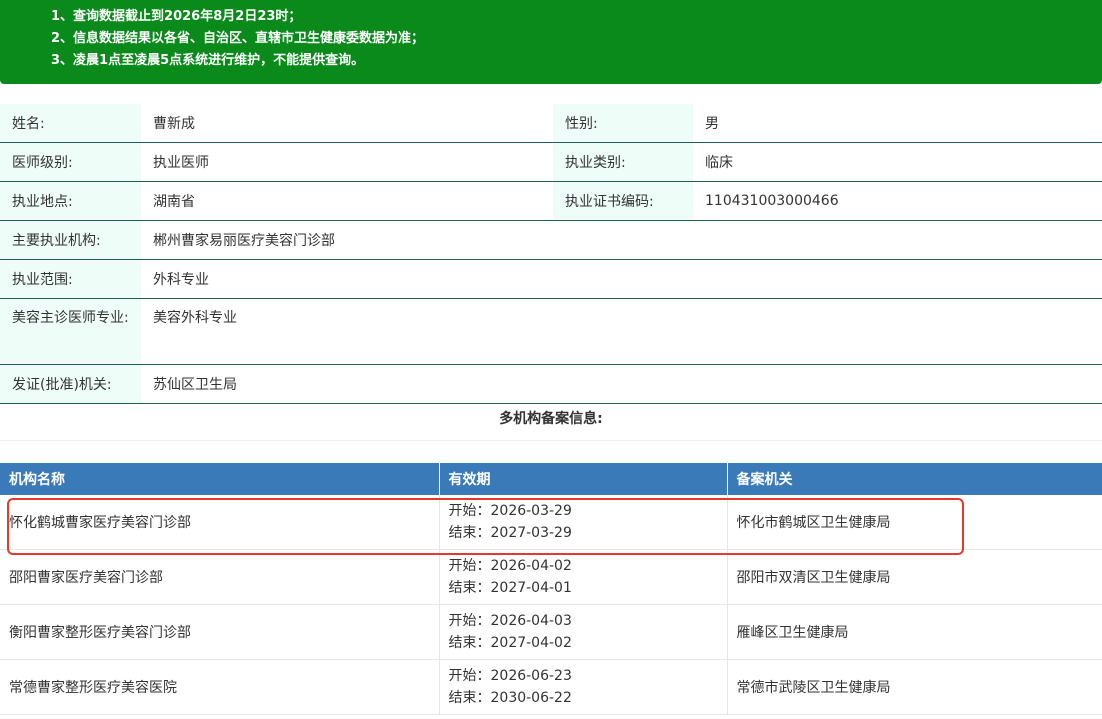  What do you see at coordinates (583, 522) in the screenshot?
I see `validity-cell: 开始：2026-03-29 结束：2027-03-29` at bounding box center [583, 522].